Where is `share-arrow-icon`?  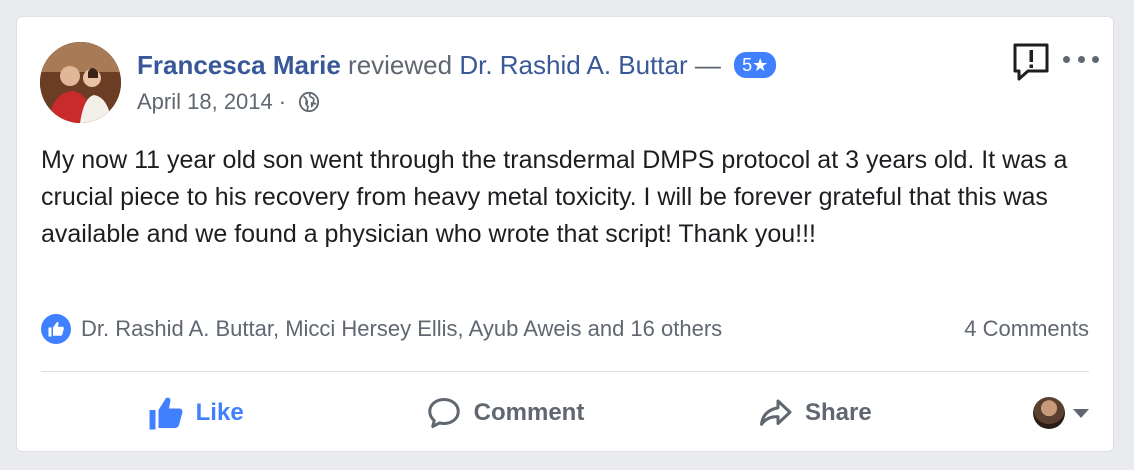 share-arrow-icon is located at coordinates (775, 412).